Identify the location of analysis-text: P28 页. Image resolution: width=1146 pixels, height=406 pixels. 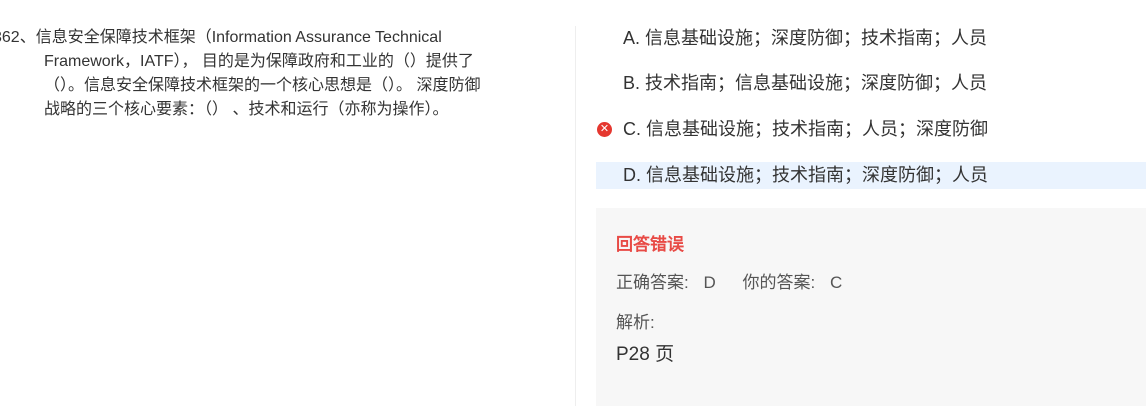
(645, 354).